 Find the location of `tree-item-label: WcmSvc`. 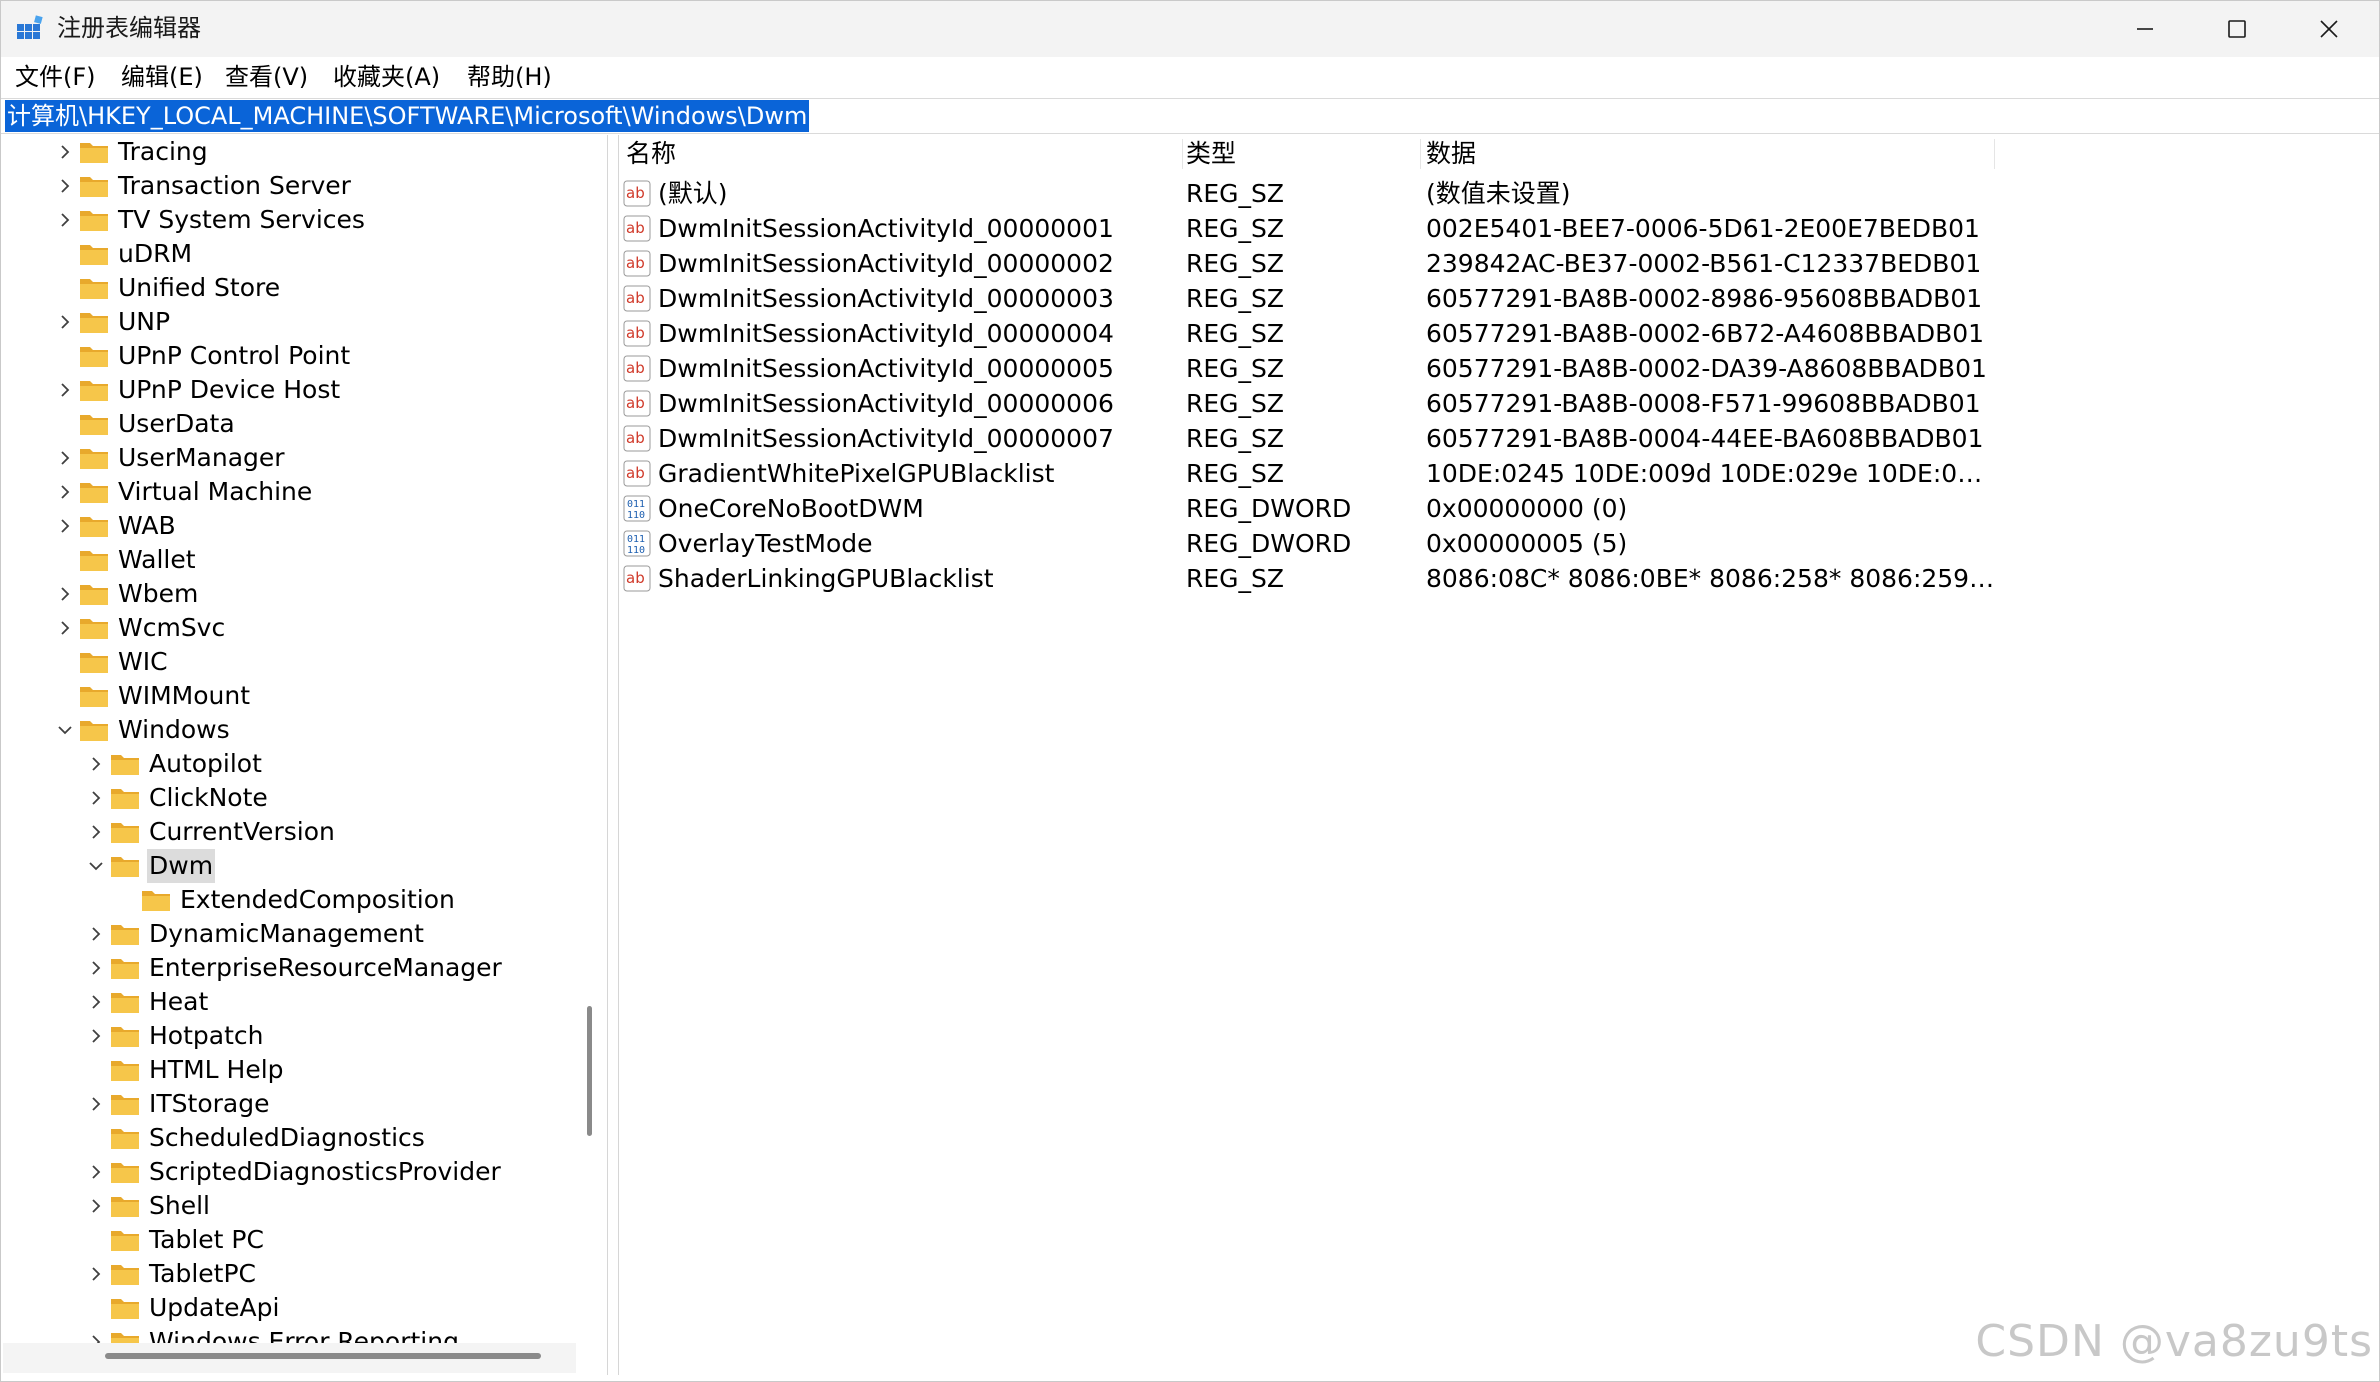

tree-item-label: WcmSvc is located at coordinates (171, 628).